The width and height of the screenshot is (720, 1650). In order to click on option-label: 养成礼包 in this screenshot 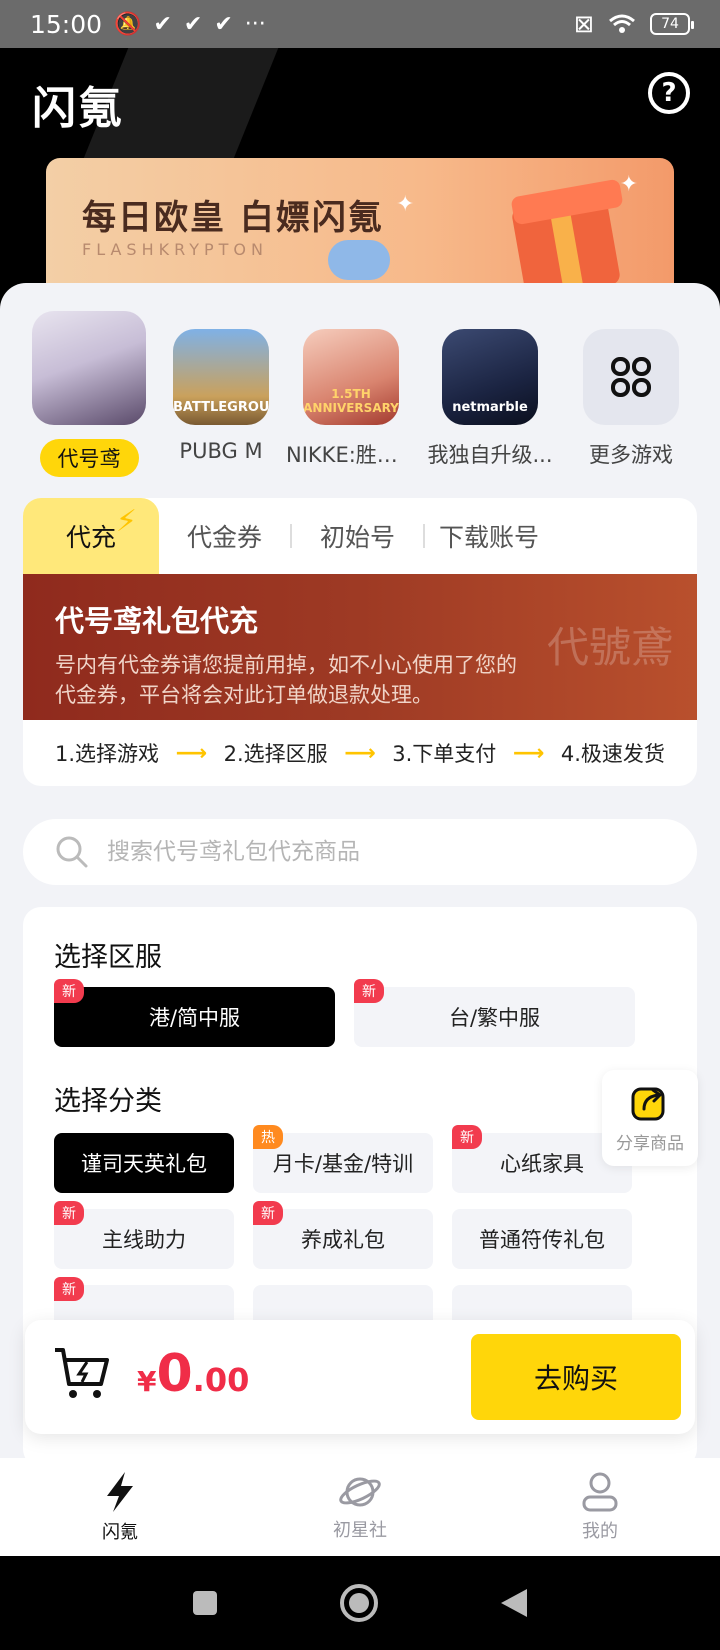, I will do `click(343, 1240)`.